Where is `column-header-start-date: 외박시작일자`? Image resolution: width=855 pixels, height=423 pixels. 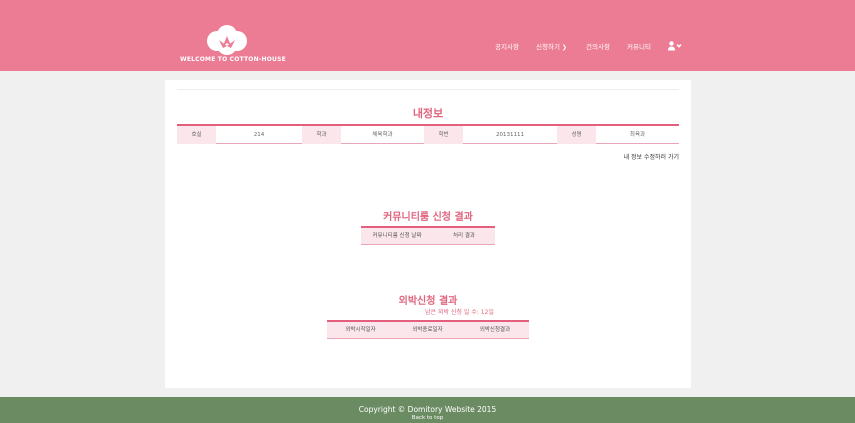
column-header-start-date: 외박시작일자 is located at coordinates (360, 330).